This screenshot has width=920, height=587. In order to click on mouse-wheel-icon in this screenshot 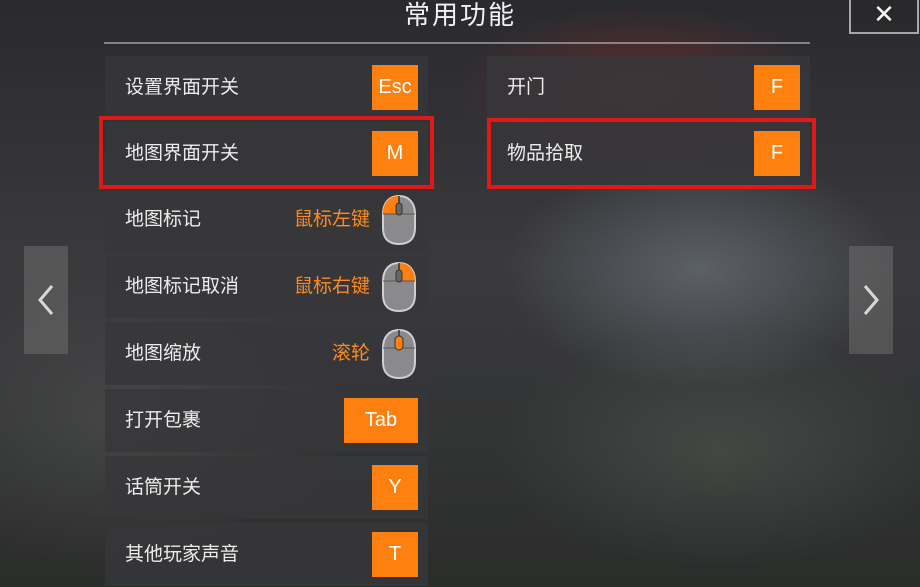, I will do `click(399, 354)`.